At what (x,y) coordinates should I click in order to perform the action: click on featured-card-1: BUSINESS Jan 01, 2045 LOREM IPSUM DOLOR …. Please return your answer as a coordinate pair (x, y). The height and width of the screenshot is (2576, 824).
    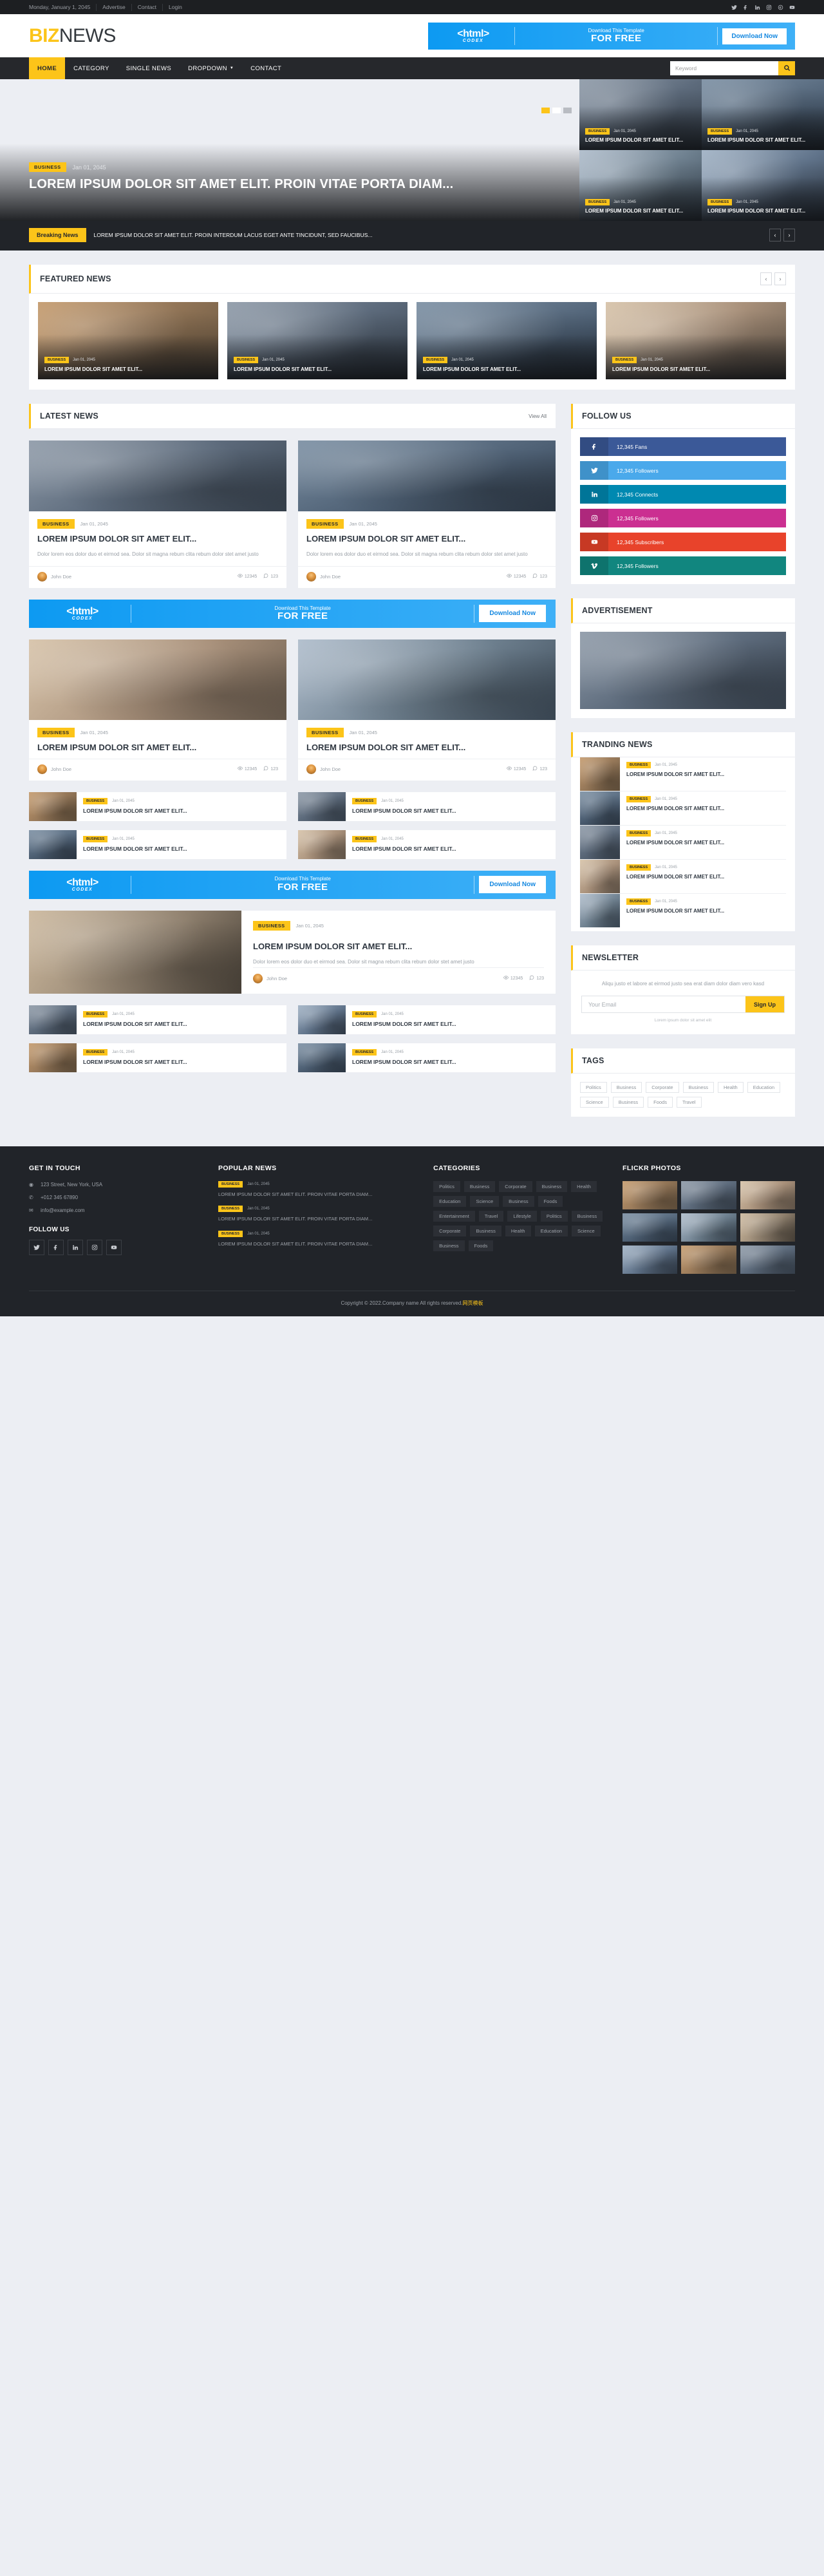
    Looking at the image, I should click on (128, 340).